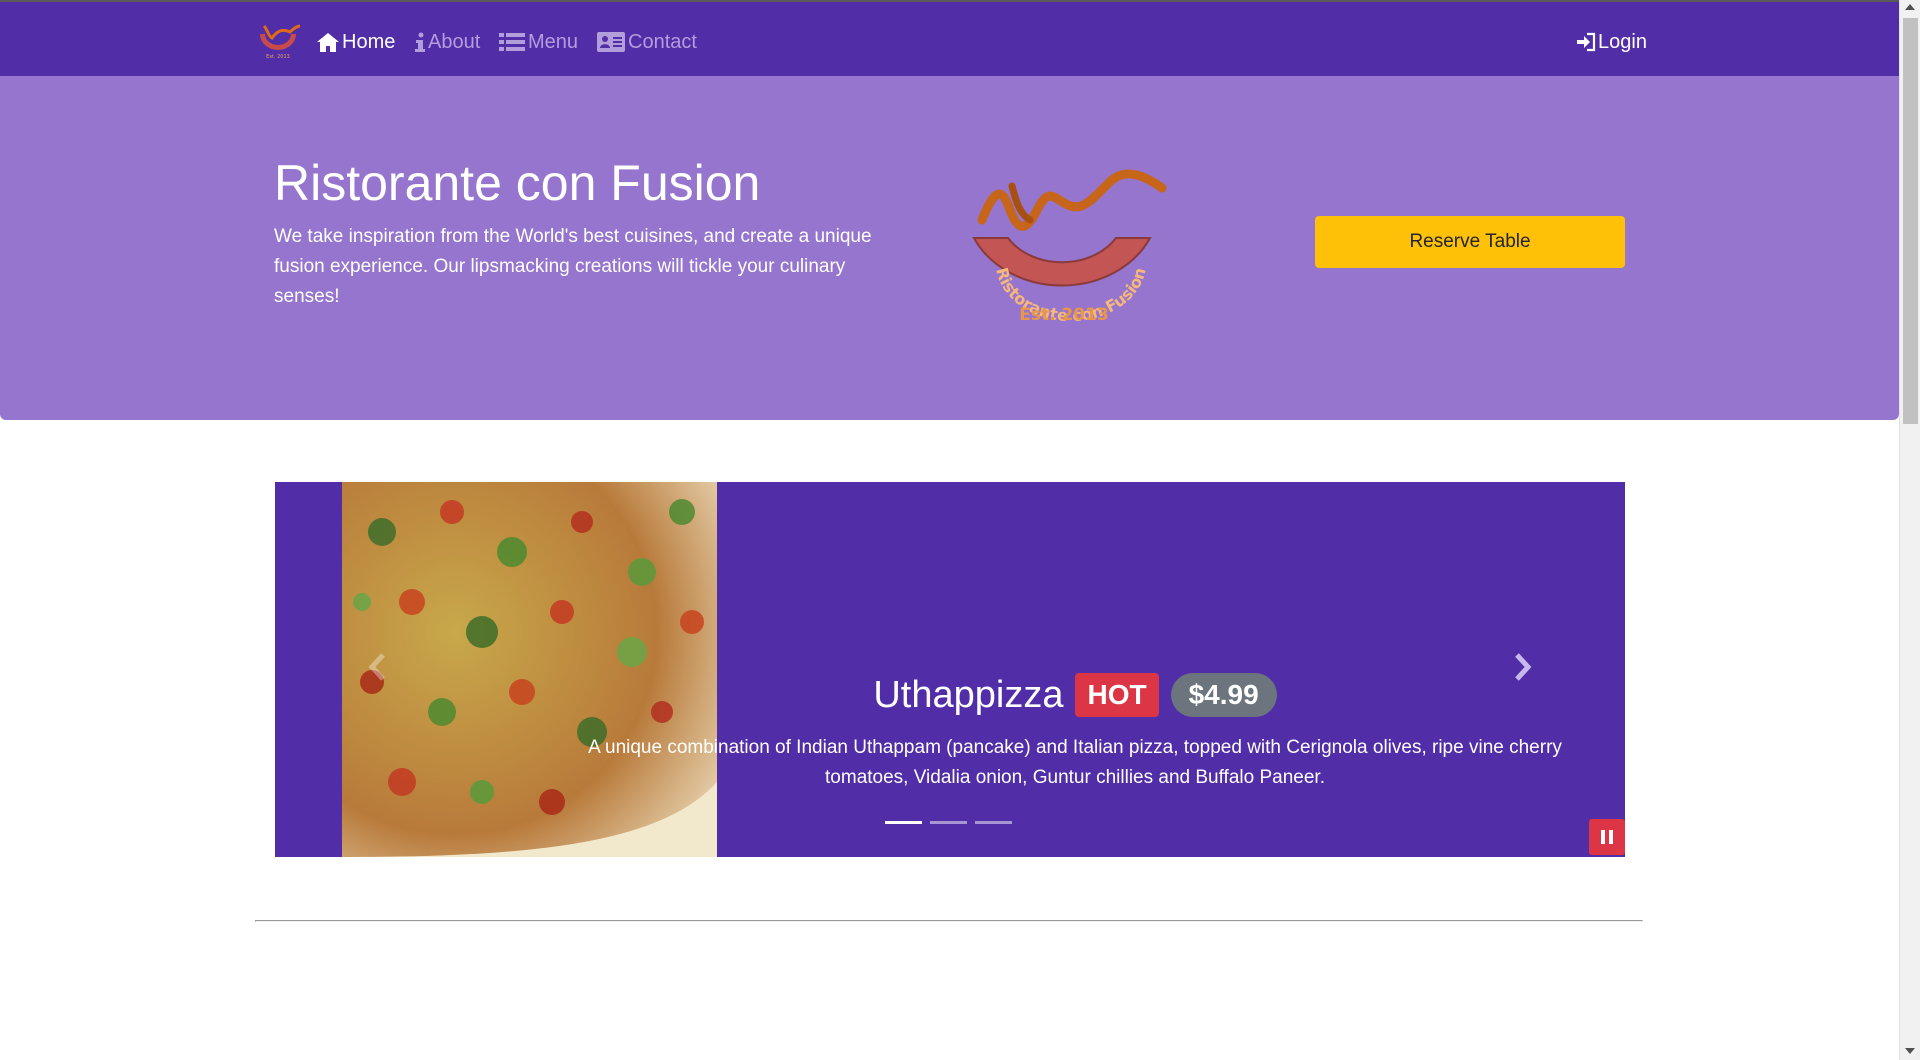 This screenshot has height=1060, width=1920. I want to click on home-icon, so click(328, 42).